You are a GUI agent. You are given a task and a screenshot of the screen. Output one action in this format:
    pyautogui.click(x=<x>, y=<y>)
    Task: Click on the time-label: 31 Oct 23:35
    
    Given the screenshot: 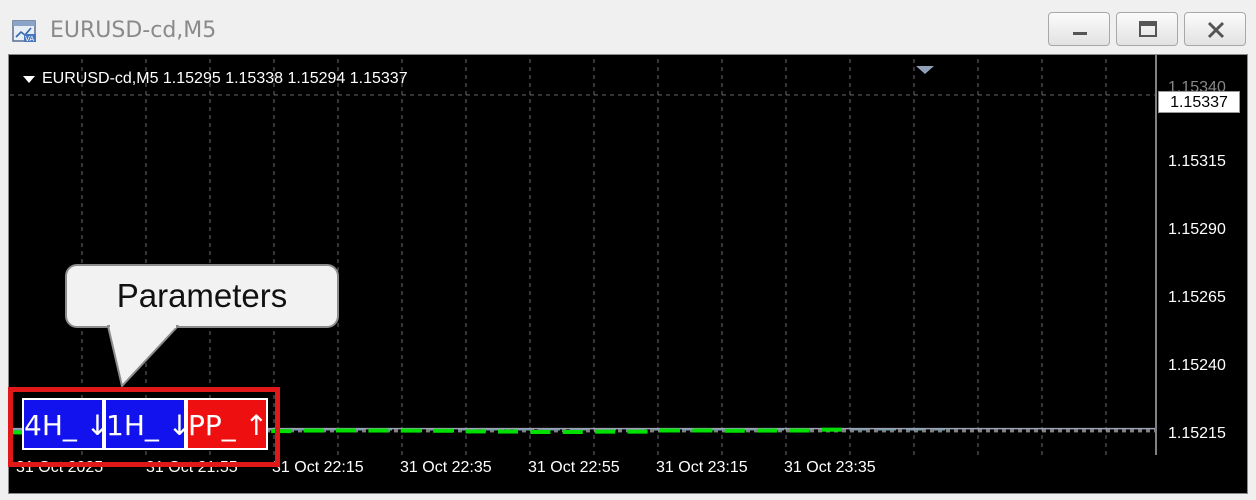 What is the action you would take?
    pyautogui.click(x=830, y=467)
    